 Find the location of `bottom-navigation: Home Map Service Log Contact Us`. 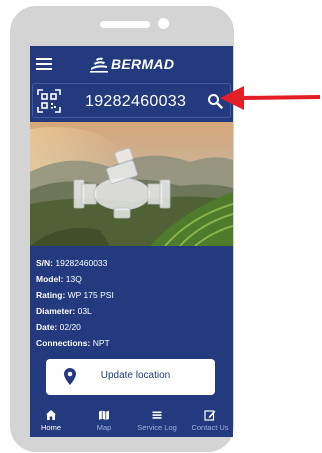

bottom-navigation: Home Map Service Log Contact Us is located at coordinates (131, 420).